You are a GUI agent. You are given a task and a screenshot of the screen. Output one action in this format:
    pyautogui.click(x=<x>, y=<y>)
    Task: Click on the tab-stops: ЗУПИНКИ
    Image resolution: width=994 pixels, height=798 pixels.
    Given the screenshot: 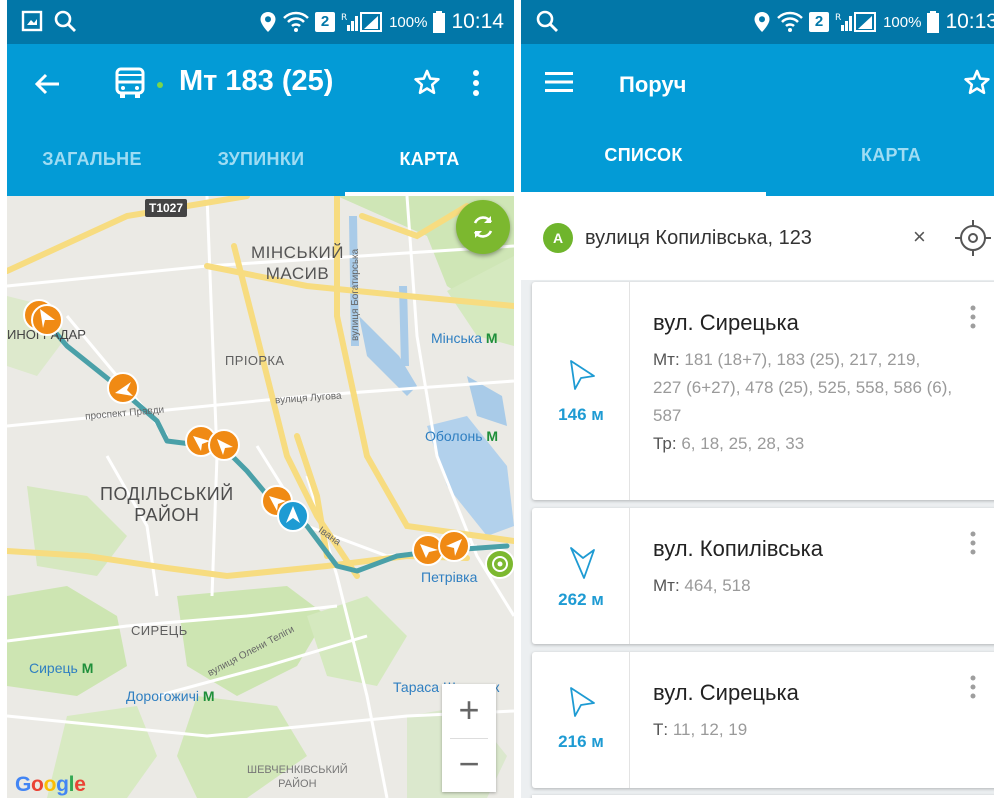 What is the action you would take?
    pyautogui.click(x=261, y=160)
    